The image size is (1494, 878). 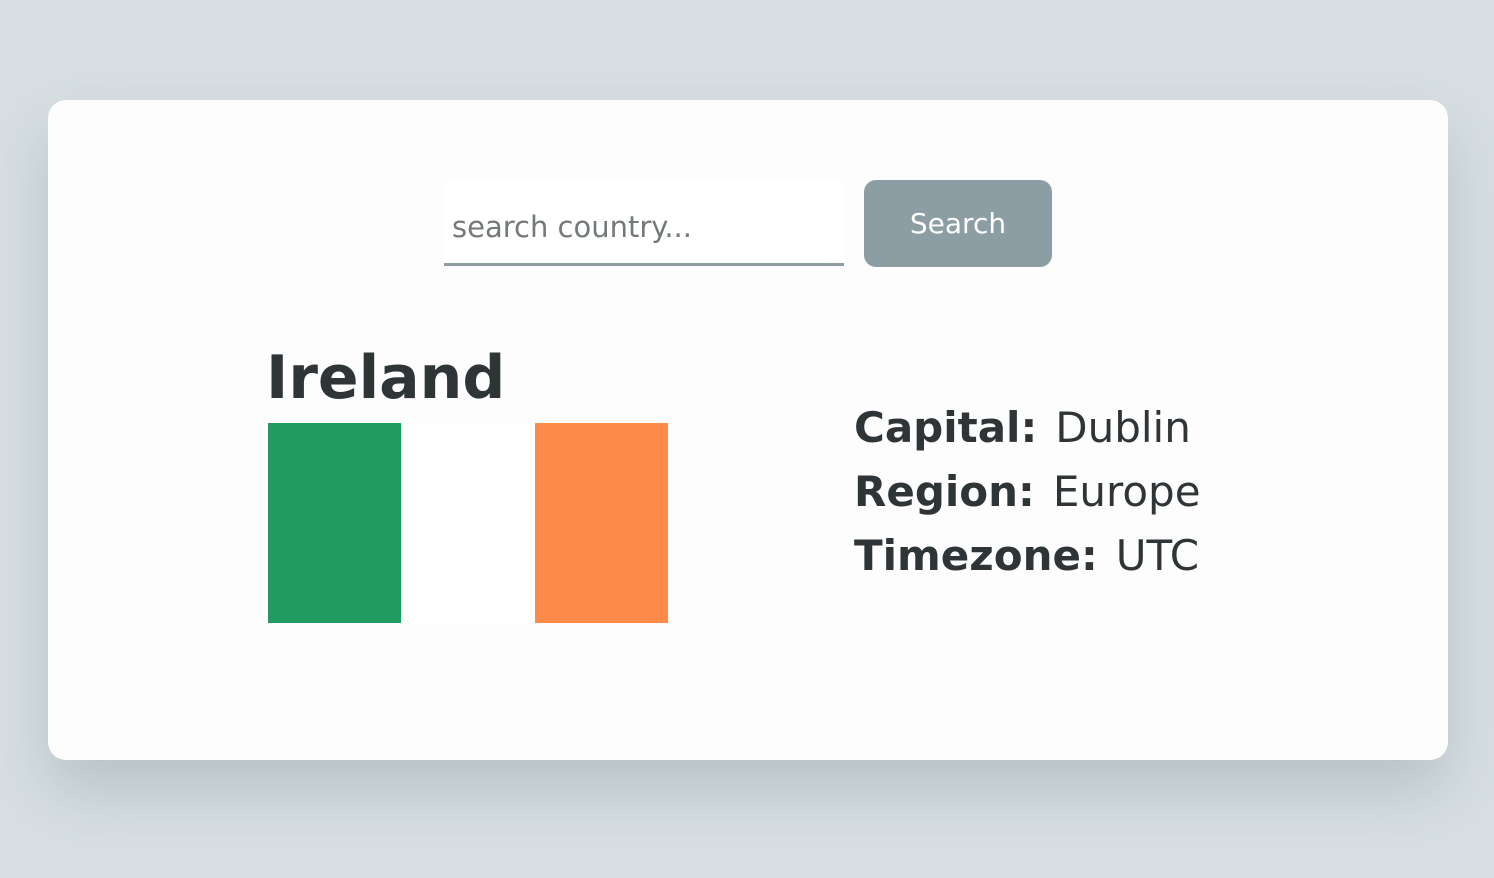 What do you see at coordinates (958, 223) in the screenshot?
I see `search-button: Search` at bounding box center [958, 223].